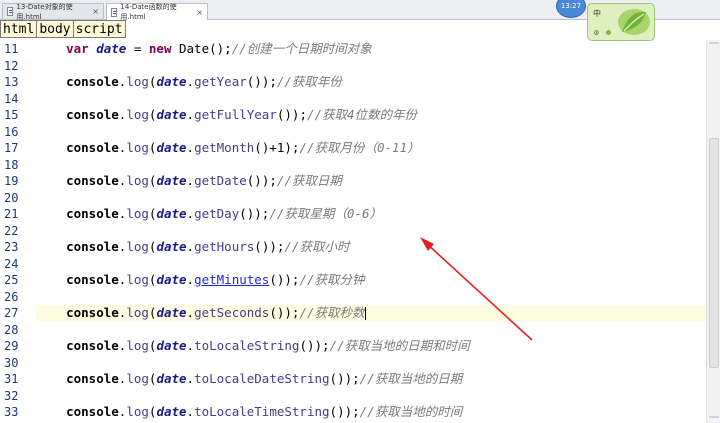  I want to click on code-comment: //获取星期（0-6）, so click(325, 213).